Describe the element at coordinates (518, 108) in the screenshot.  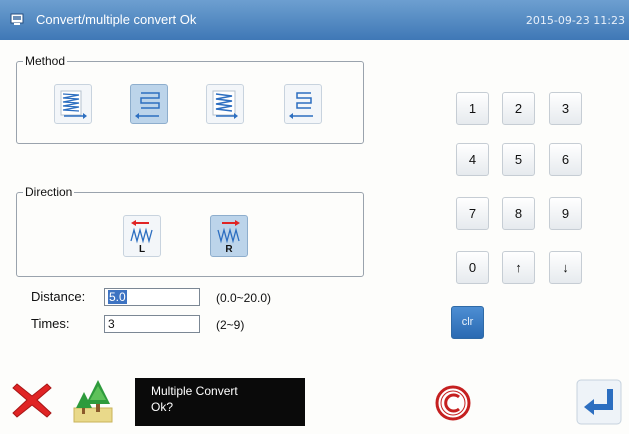
I see `key-2: 2` at that location.